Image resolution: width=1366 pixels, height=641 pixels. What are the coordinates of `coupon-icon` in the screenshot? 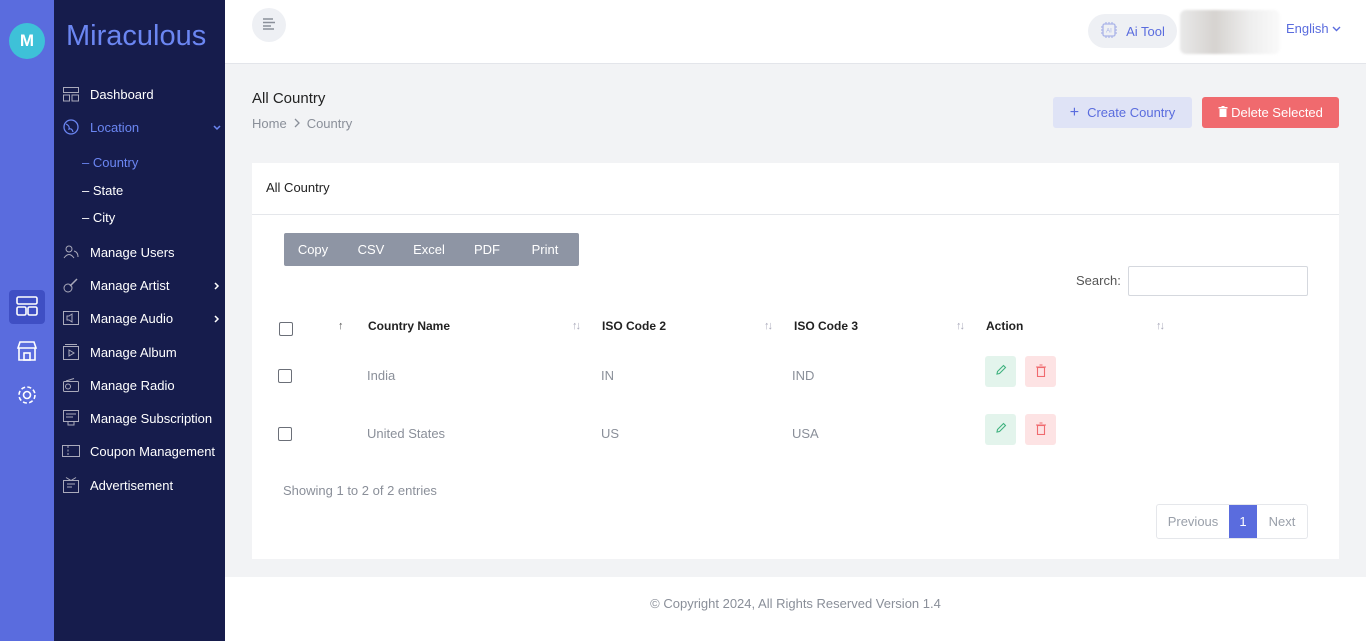 It's located at (71, 451).